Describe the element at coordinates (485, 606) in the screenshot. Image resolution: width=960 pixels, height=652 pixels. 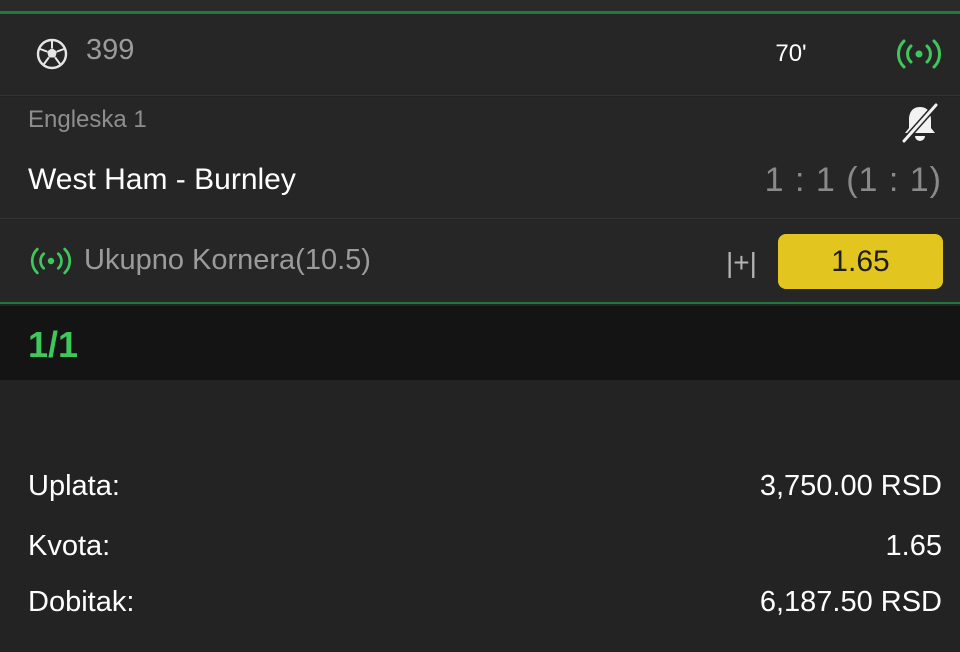
I see `win-row: Dobitak: 6,187.50 RSD` at that location.